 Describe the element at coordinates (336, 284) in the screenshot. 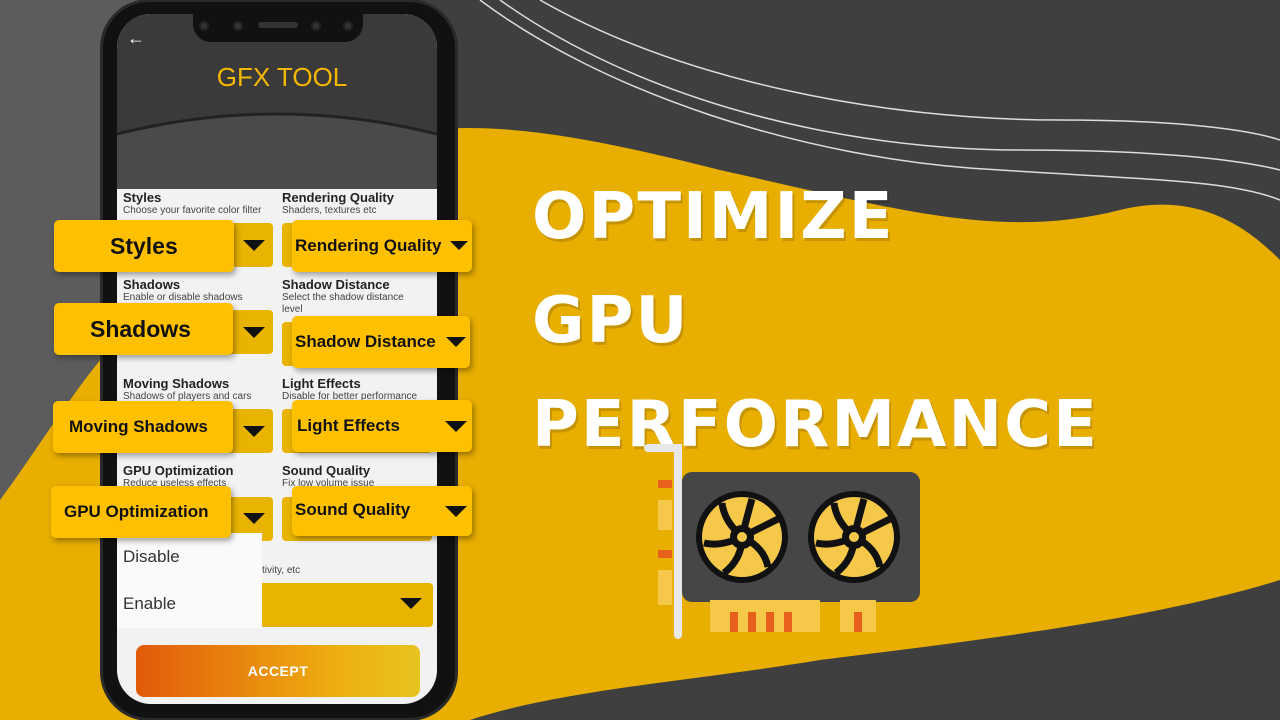

I see `section-title: Shadow Distance` at that location.